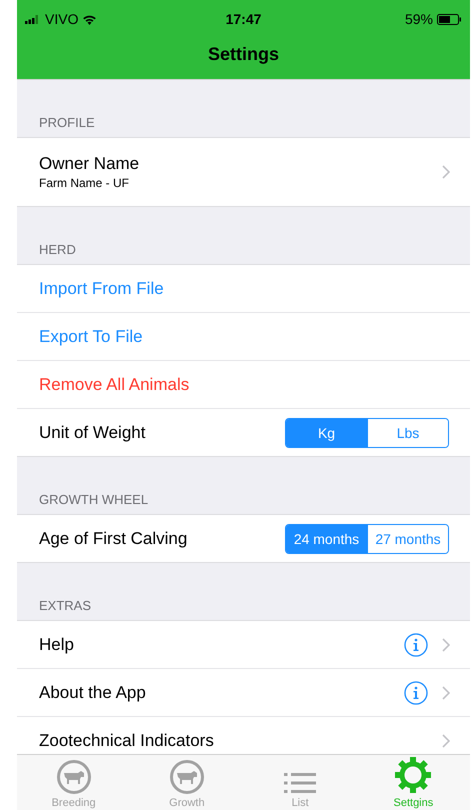 This screenshot has height=810, width=473. Describe the element at coordinates (90, 19) in the screenshot. I see `wifi-icon` at that location.